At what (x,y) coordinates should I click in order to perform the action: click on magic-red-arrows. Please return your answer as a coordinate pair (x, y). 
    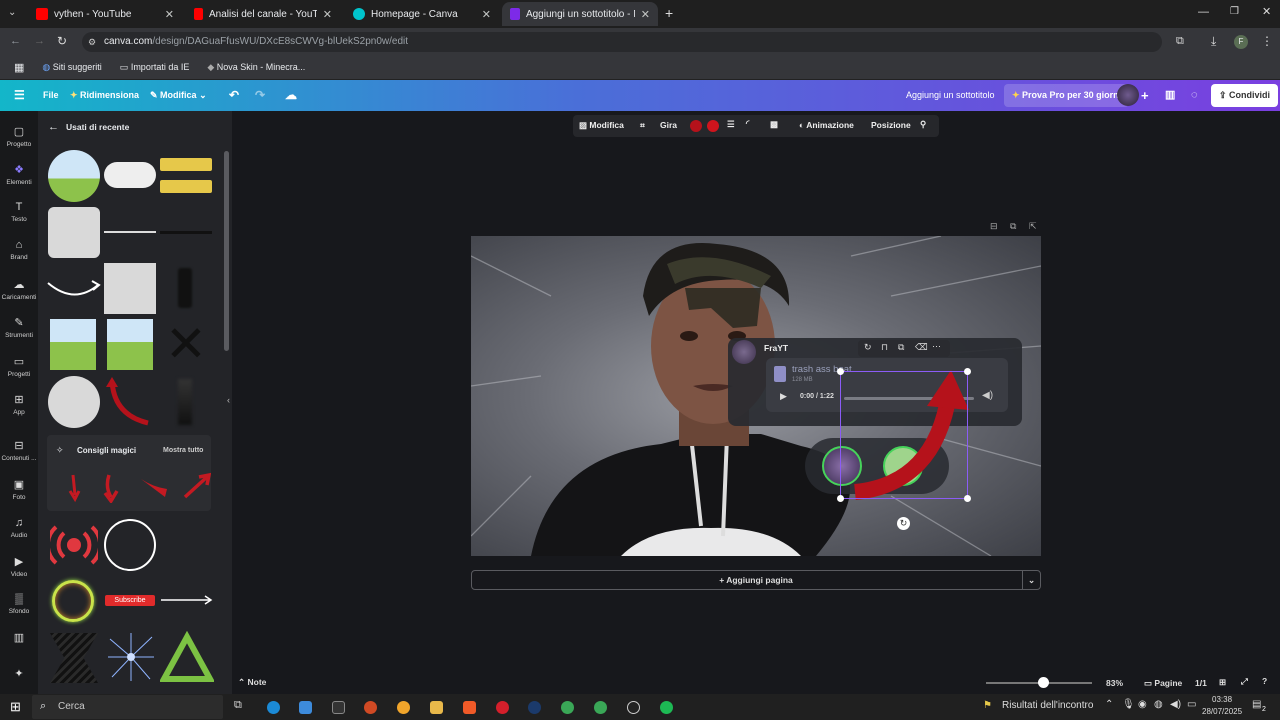
    Looking at the image, I should click on (136, 487).